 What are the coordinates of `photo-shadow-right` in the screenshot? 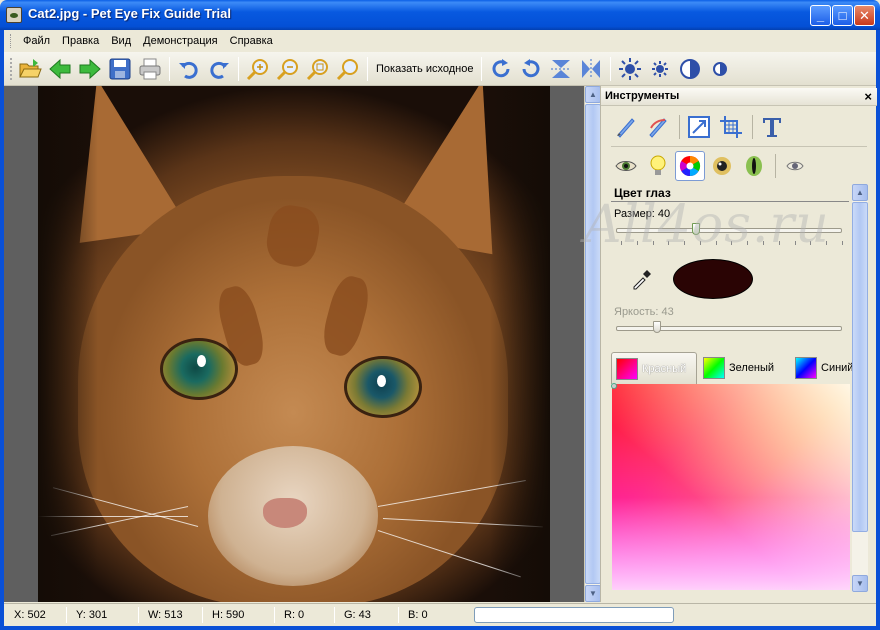 It's located at (520, 344).